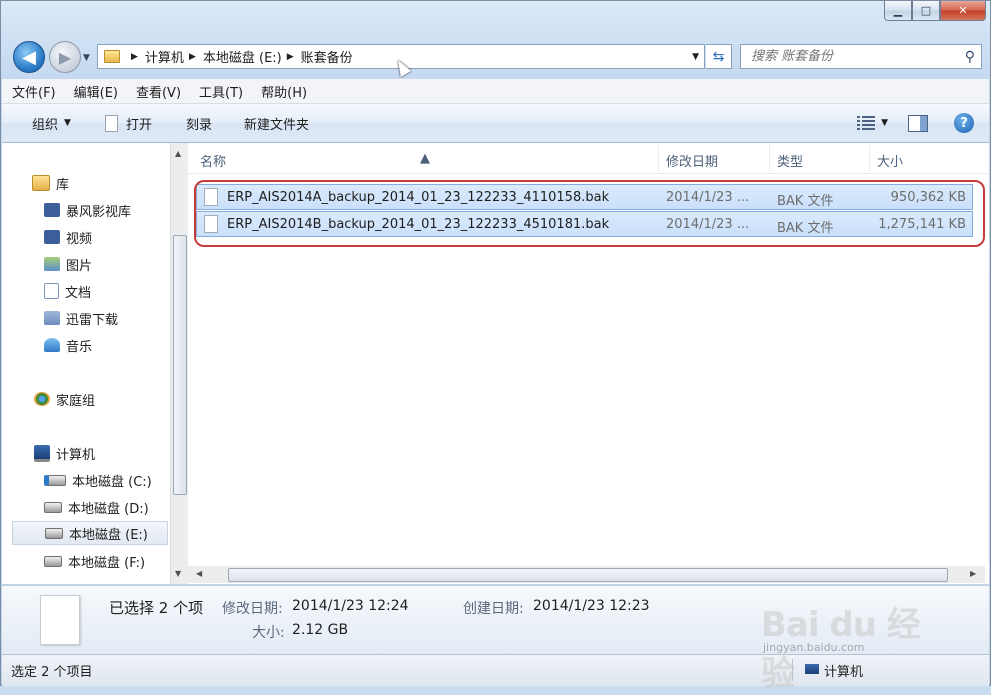 The image size is (991, 695). I want to click on nav-vertical-scrollbar: ▲ ▼, so click(179, 363).